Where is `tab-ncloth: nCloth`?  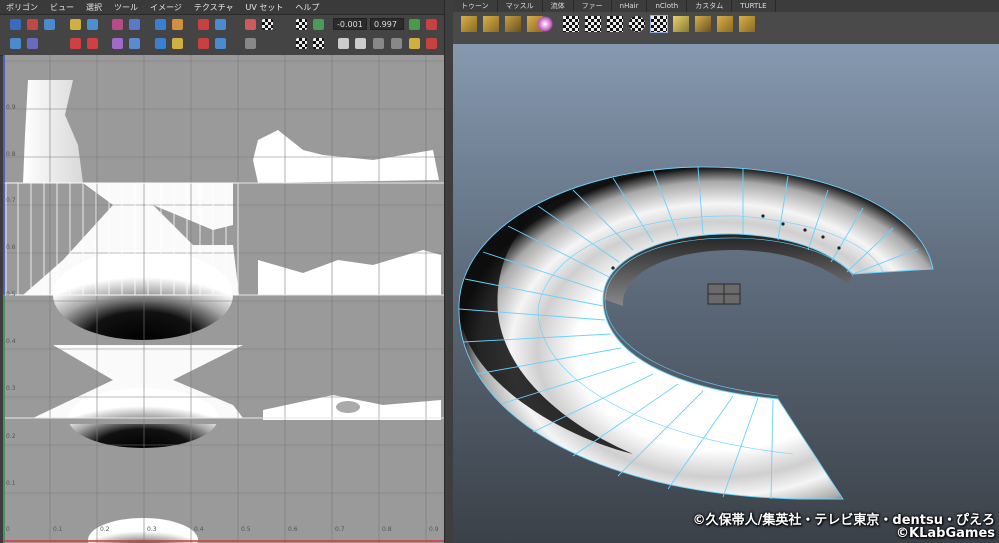 tab-ncloth: nCloth is located at coordinates (667, 6).